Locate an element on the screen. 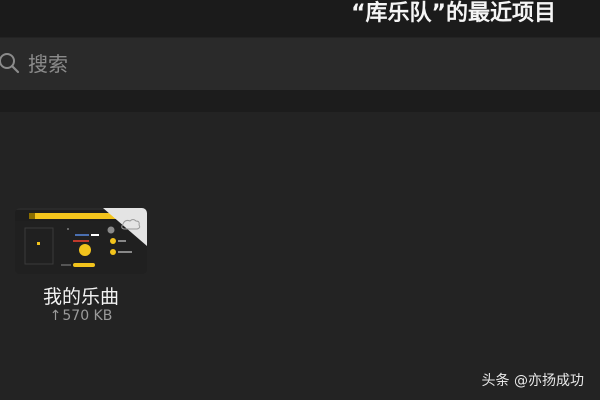 The width and height of the screenshot is (600, 400). search-bar is located at coordinates (300, 64).